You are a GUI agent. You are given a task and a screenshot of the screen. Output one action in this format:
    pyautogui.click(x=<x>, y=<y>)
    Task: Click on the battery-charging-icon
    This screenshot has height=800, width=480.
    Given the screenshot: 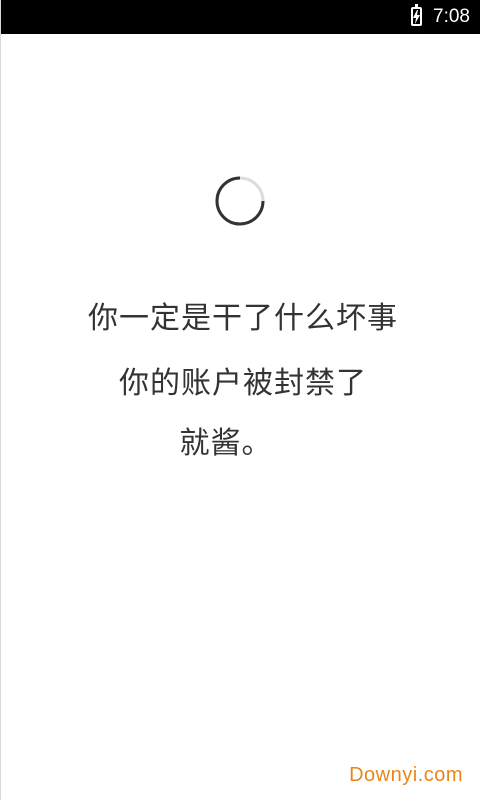 What is the action you would take?
    pyautogui.click(x=416, y=15)
    